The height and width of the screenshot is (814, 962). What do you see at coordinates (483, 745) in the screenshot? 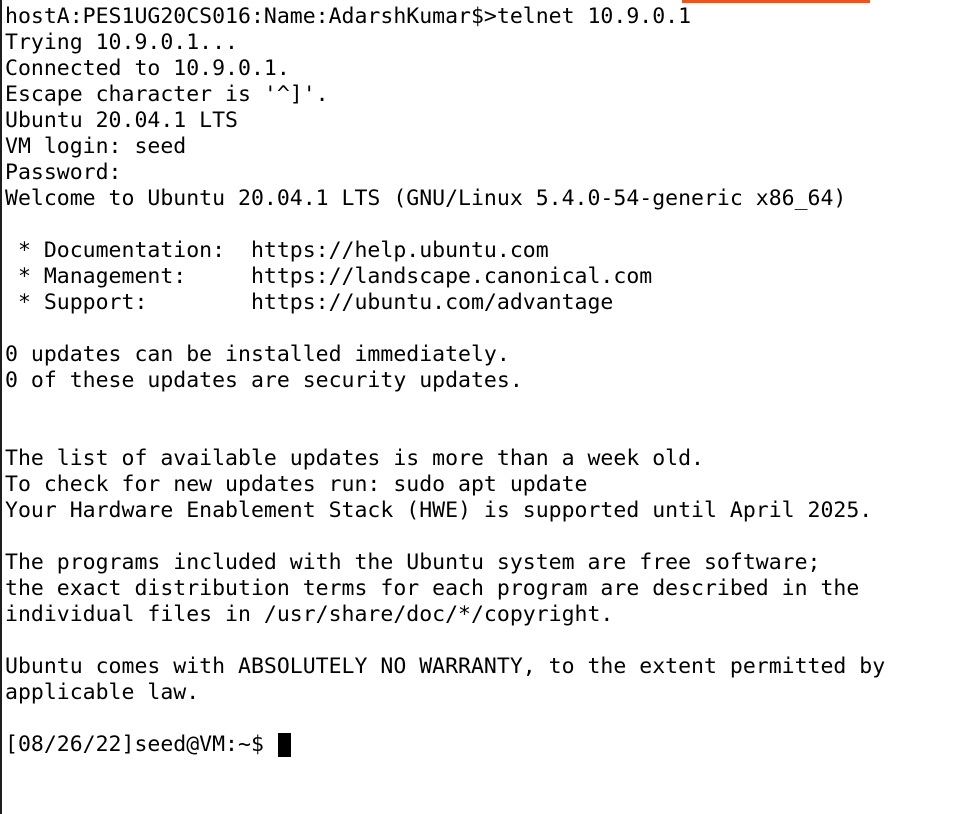
I see `shell-prompt-line: [08/26/22]seed@VM:~$` at bounding box center [483, 745].